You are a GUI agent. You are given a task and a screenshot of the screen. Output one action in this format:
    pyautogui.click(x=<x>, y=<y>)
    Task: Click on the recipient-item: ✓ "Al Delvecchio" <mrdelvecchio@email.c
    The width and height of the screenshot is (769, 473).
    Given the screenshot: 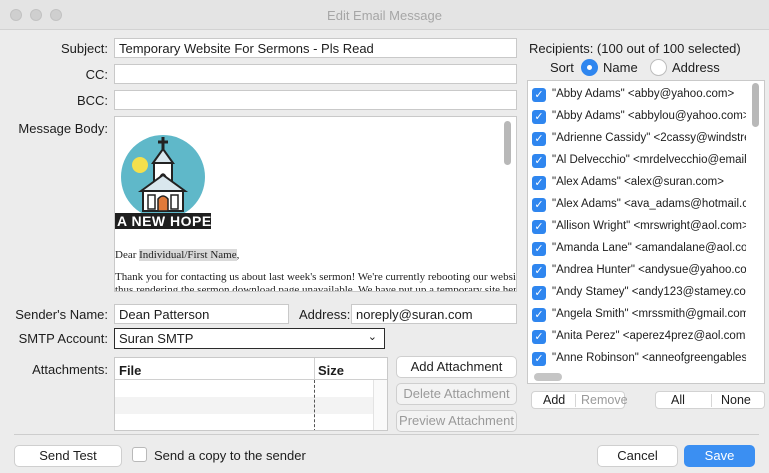 What is the action you would take?
    pyautogui.click(x=637, y=161)
    